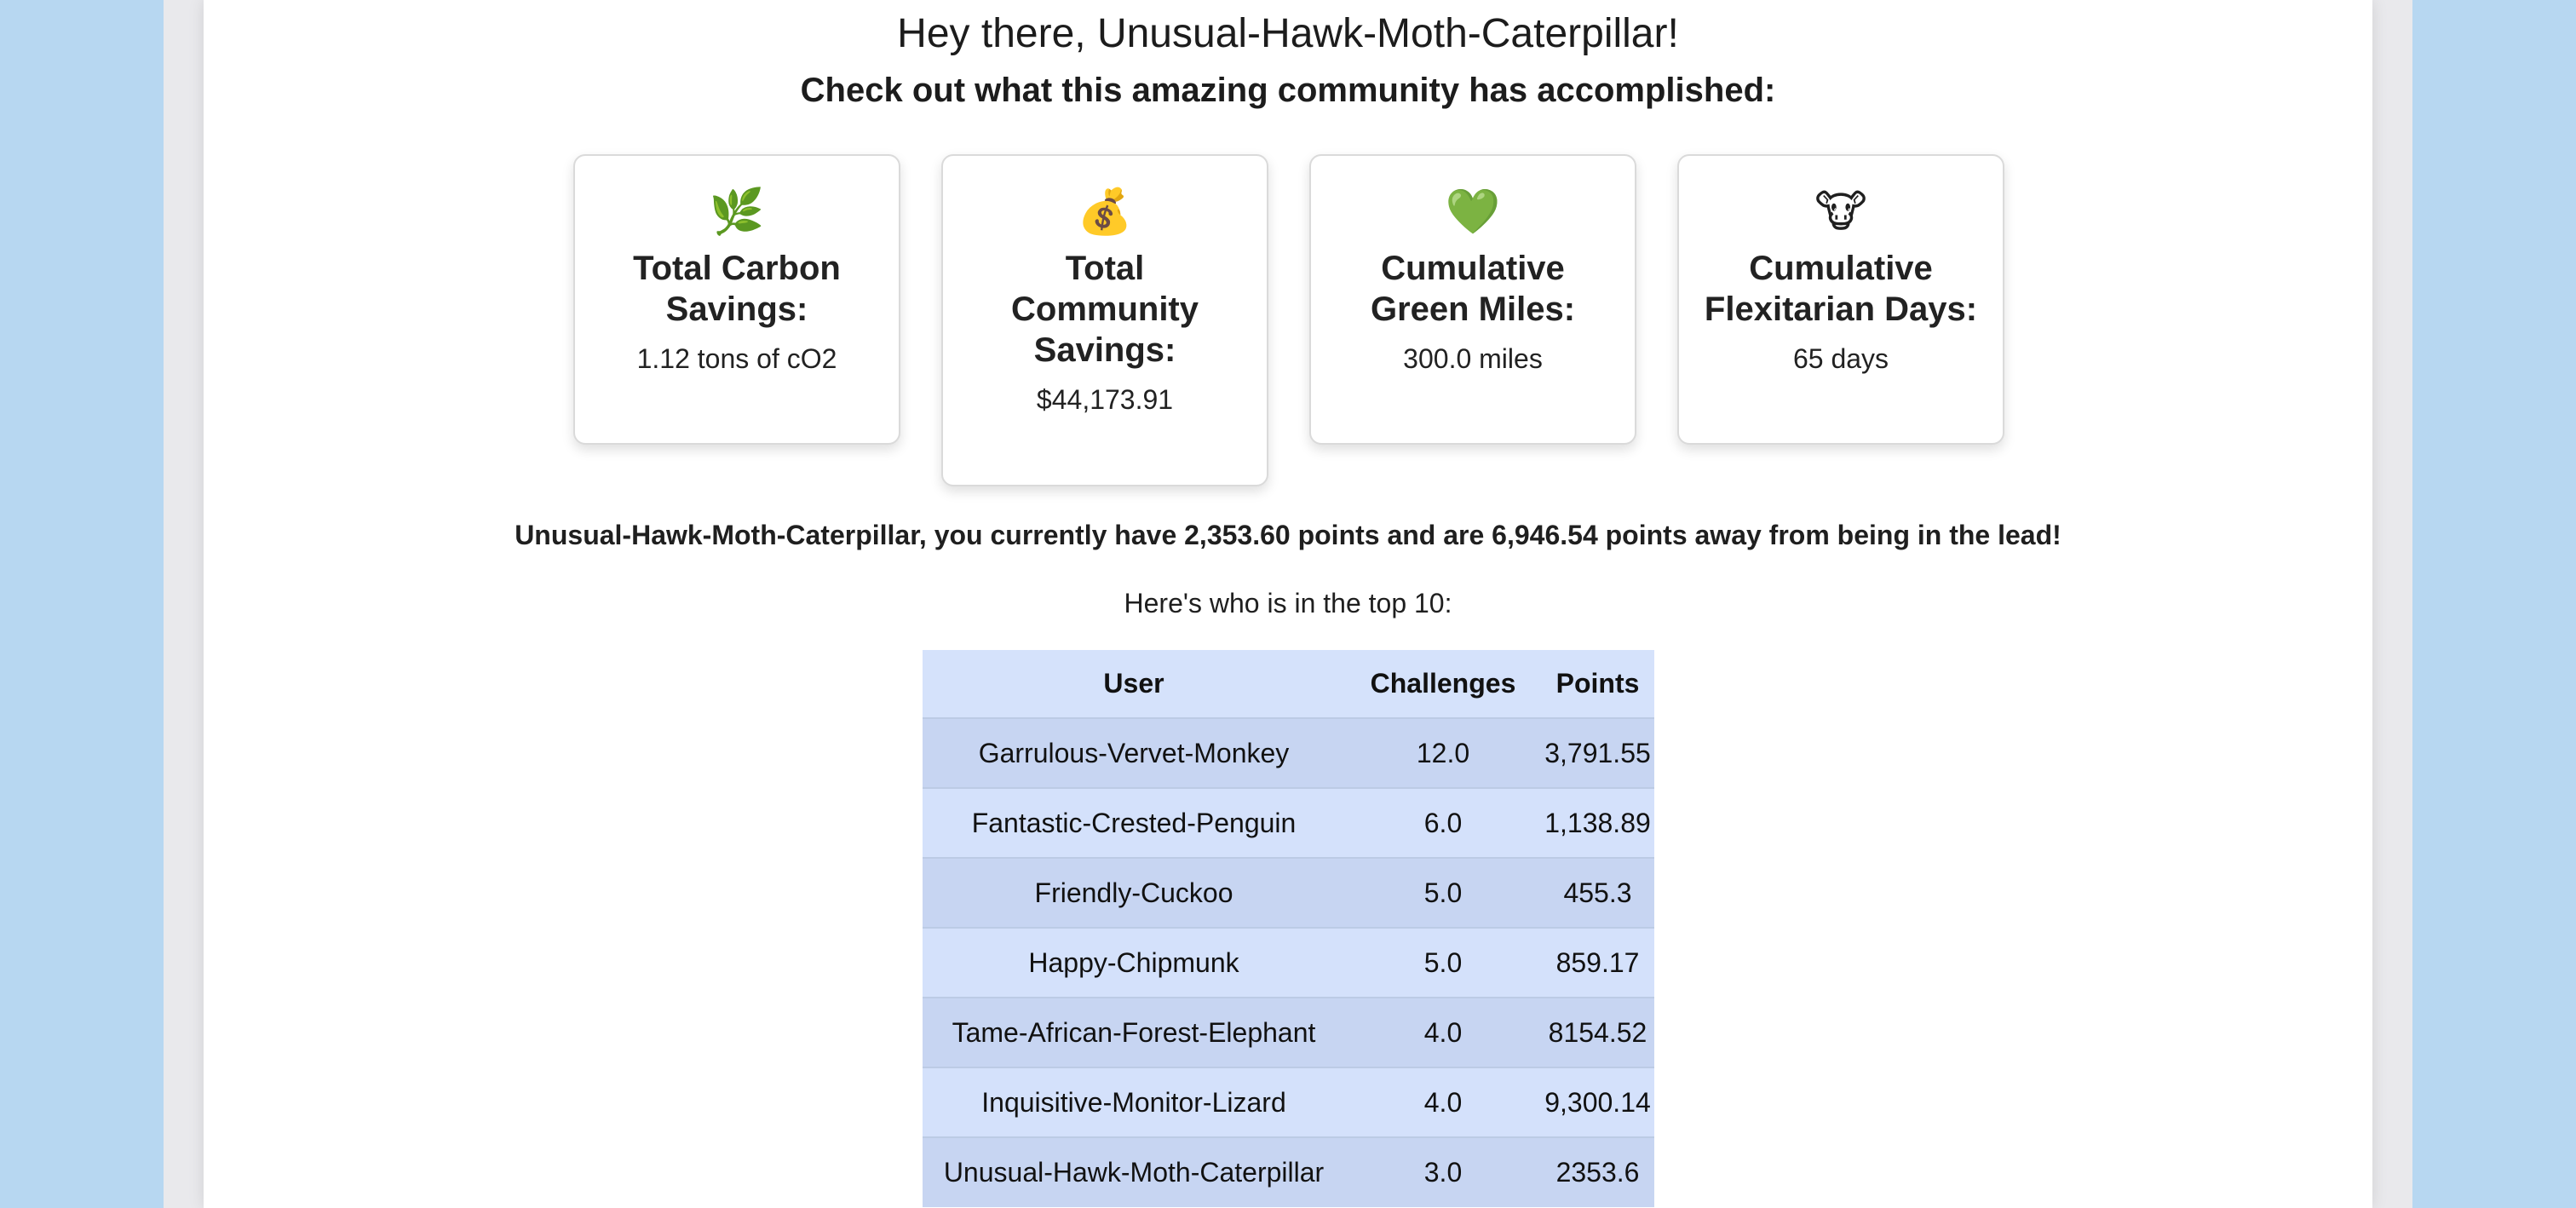 The height and width of the screenshot is (1208, 2576). Describe the element at coordinates (1105, 212) in the screenshot. I see `money-bag-icon: 💰` at that location.